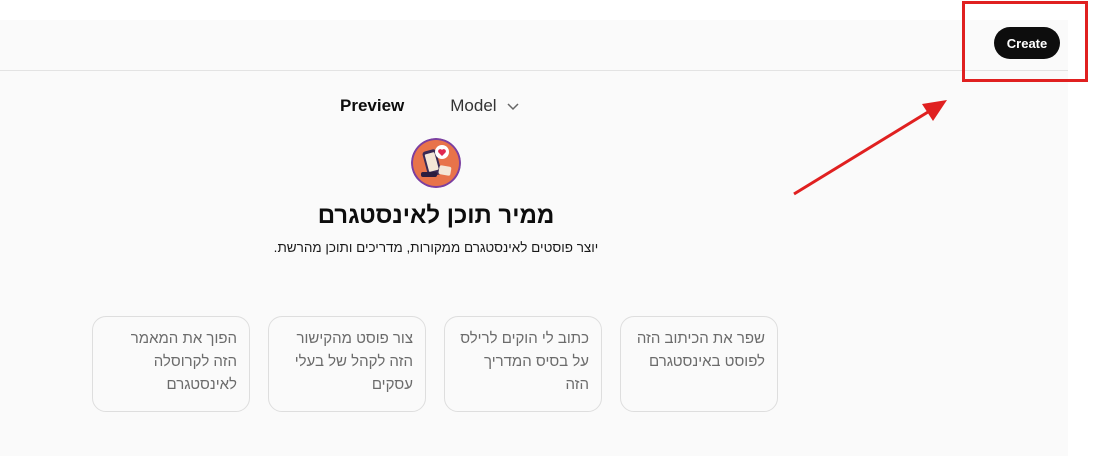 Image resolution: width=1093 pixels, height=456 pixels. What do you see at coordinates (523, 364) in the screenshot?
I see `conversation-starter-2: כתוב לי הוקים לרילס על בסיס המדריך הזה` at bounding box center [523, 364].